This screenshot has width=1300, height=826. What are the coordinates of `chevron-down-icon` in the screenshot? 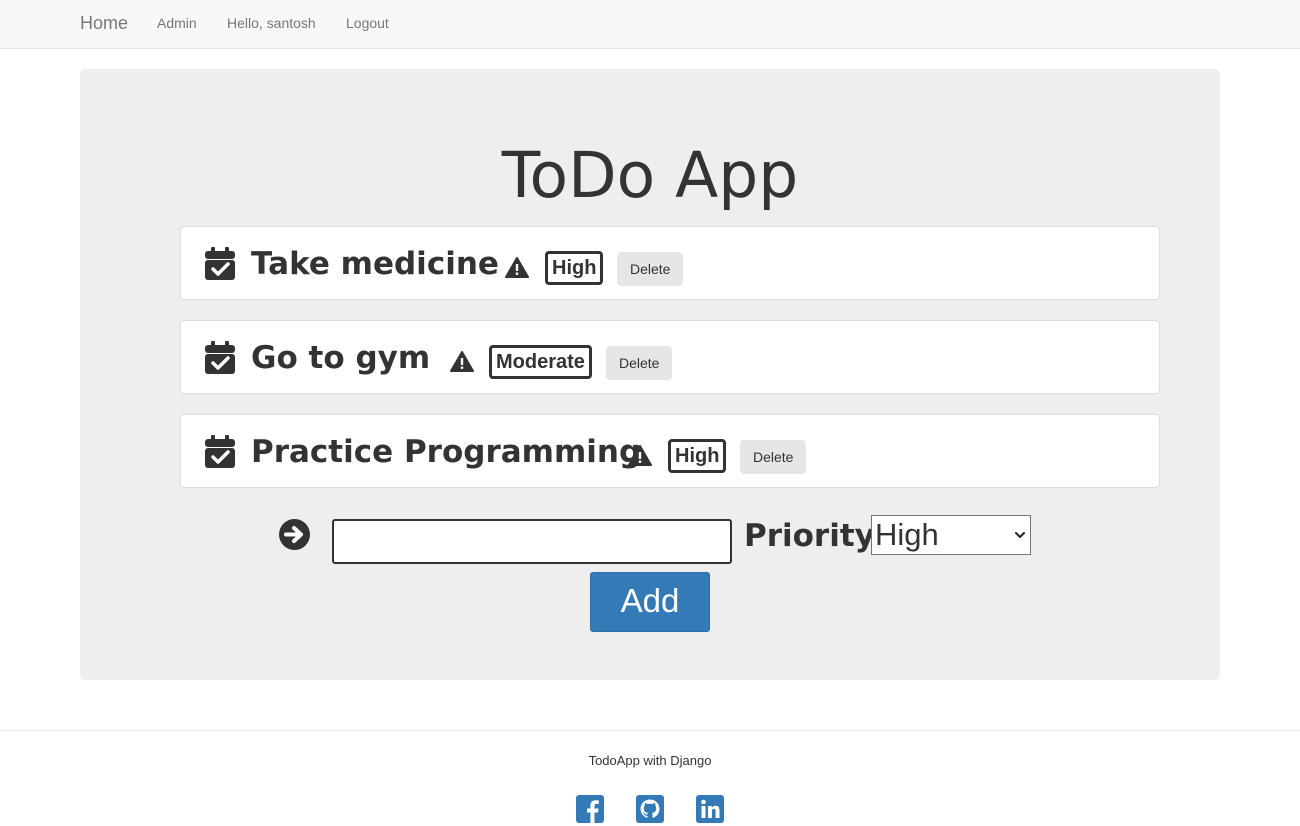 It's located at (1020, 535).